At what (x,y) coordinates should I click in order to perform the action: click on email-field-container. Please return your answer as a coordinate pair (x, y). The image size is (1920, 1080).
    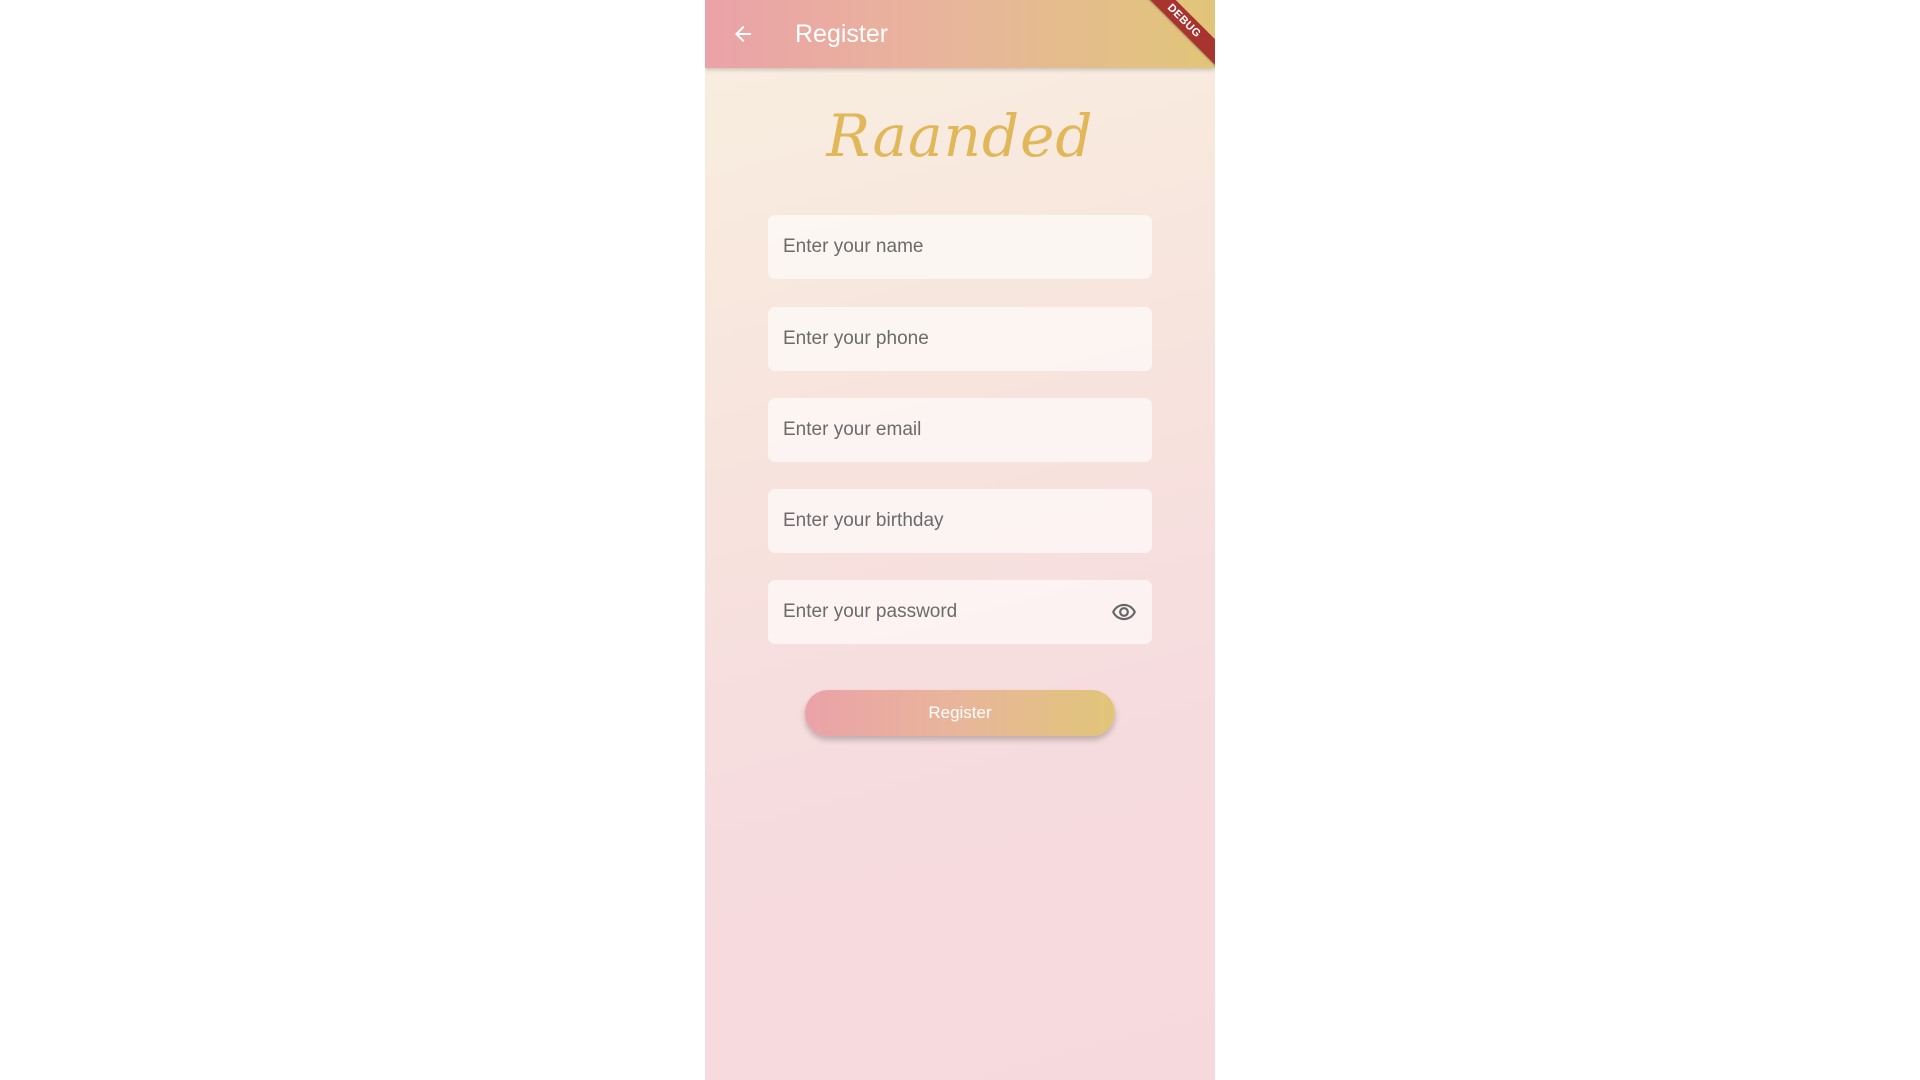
    Looking at the image, I should click on (960, 430).